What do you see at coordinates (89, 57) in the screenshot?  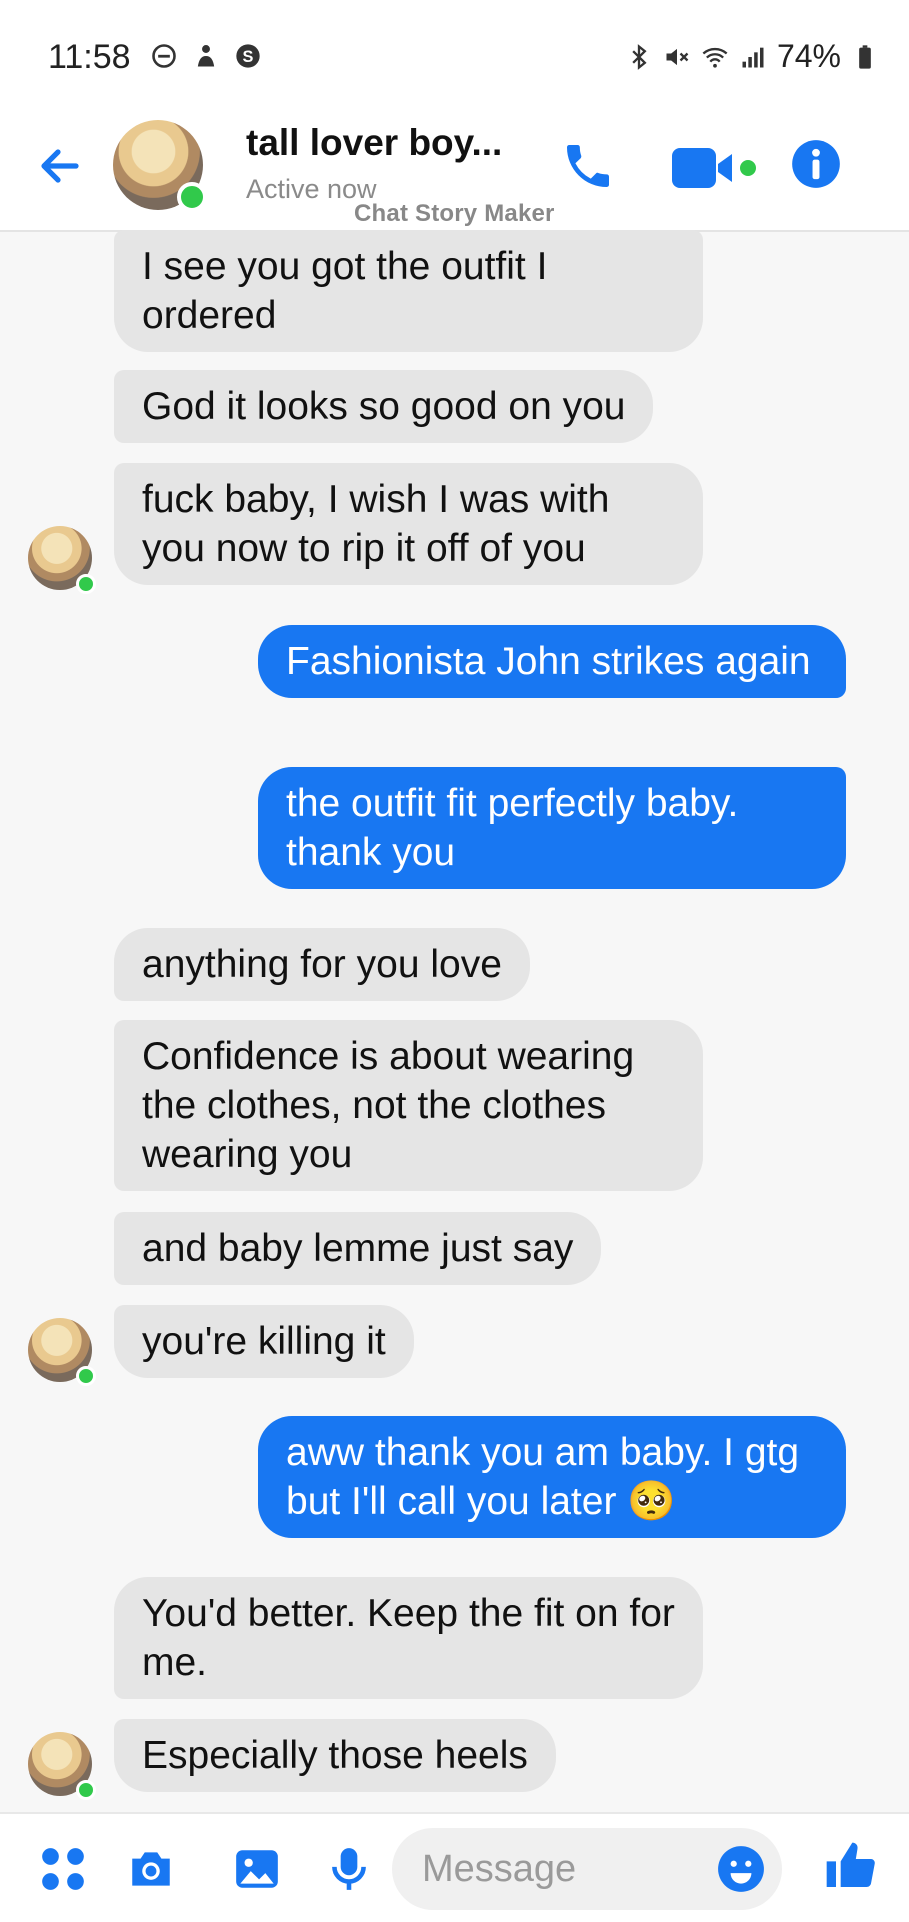 I see `status-time: 11:58` at bounding box center [89, 57].